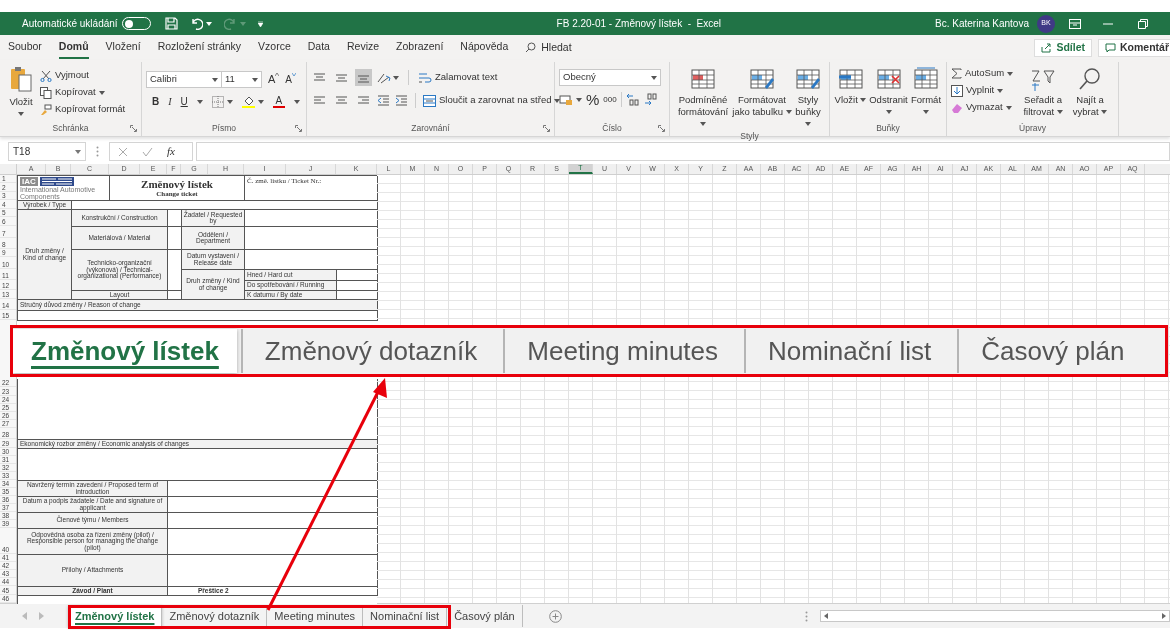 The width and height of the screenshot is (1170, 630). I want to click on minimize-icon, so click(1108, 23).